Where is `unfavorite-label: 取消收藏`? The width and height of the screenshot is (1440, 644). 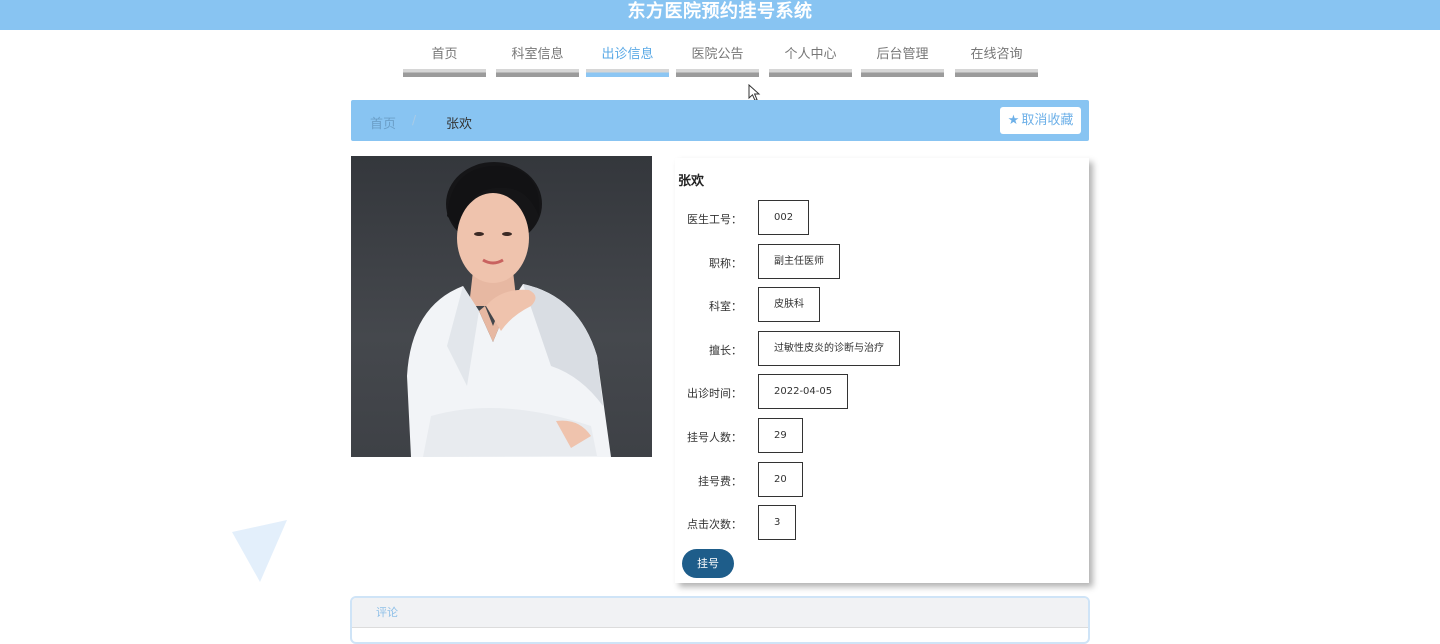 unfavorite-label: 取消收藏 is located at coordinates (1047, 120).